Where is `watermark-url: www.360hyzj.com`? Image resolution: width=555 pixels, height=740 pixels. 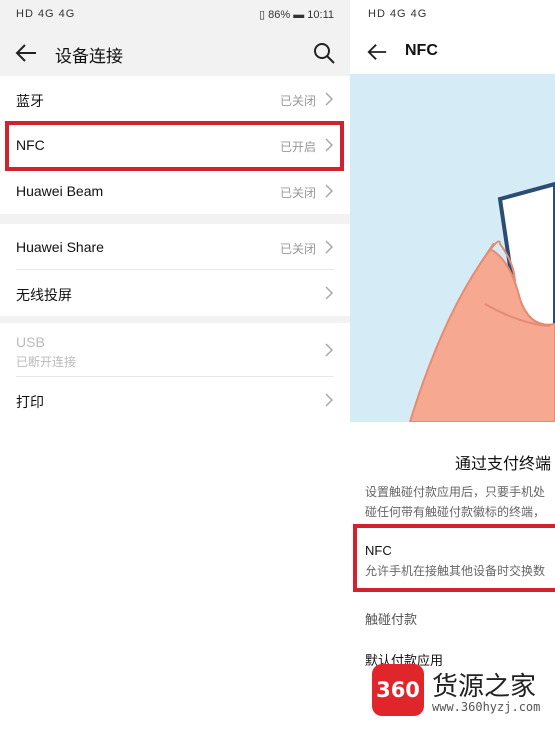 watermark-url: www.360hyzj.com is located at coordinates (486, 707).